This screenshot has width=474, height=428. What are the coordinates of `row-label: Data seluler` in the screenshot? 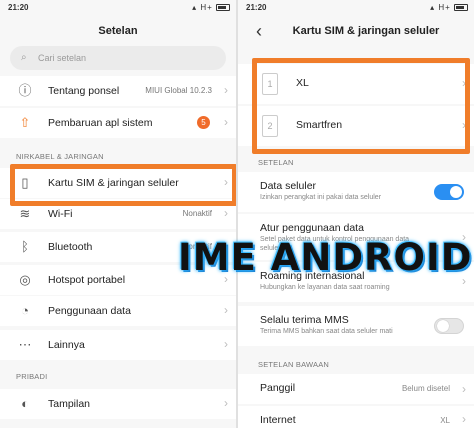 It's located at (288, 186).